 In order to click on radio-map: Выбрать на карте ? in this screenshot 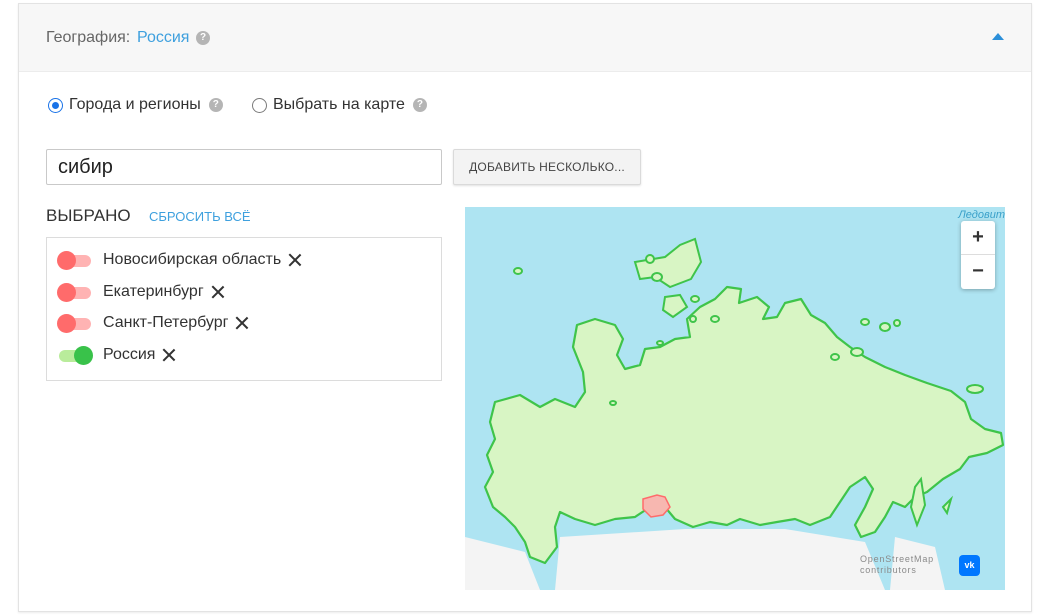, I will do `click(339, 105)`.